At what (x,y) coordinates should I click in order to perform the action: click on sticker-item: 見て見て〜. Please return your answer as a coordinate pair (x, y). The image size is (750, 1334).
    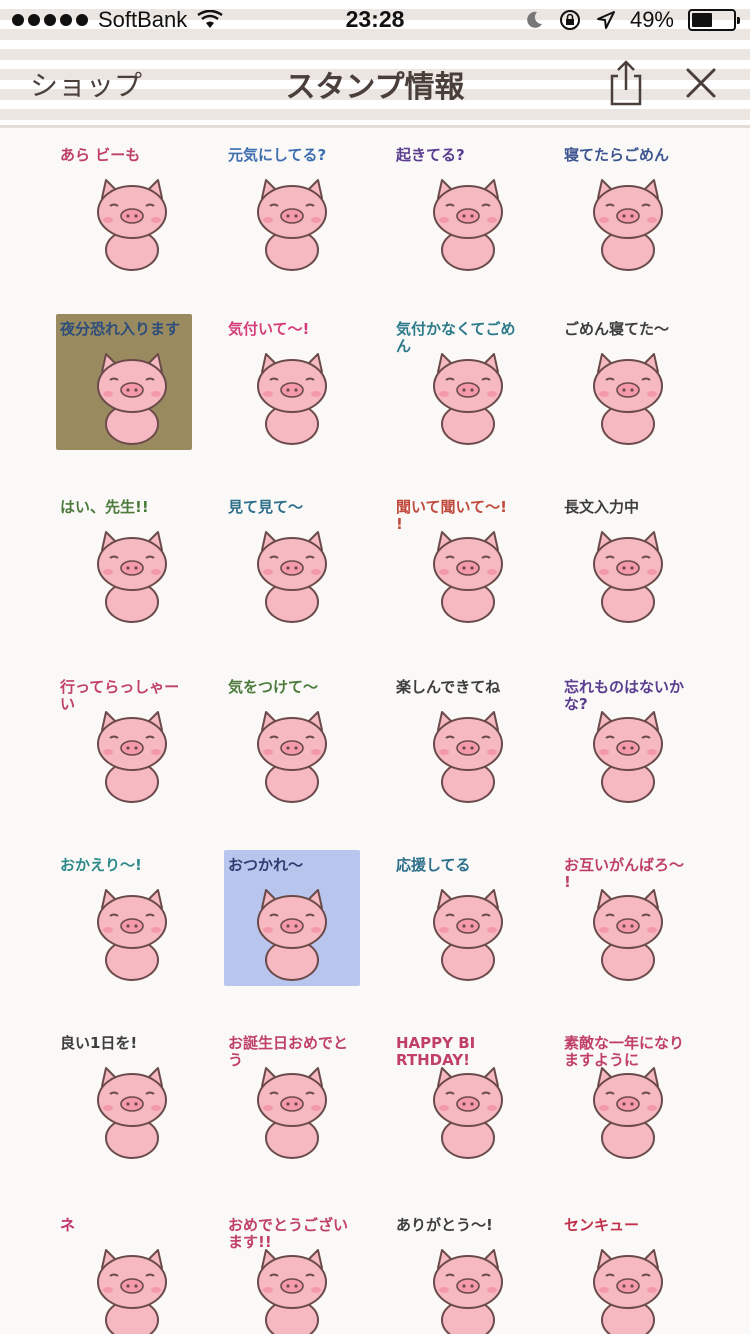
    Looking at the image, I should click on (292, 560).